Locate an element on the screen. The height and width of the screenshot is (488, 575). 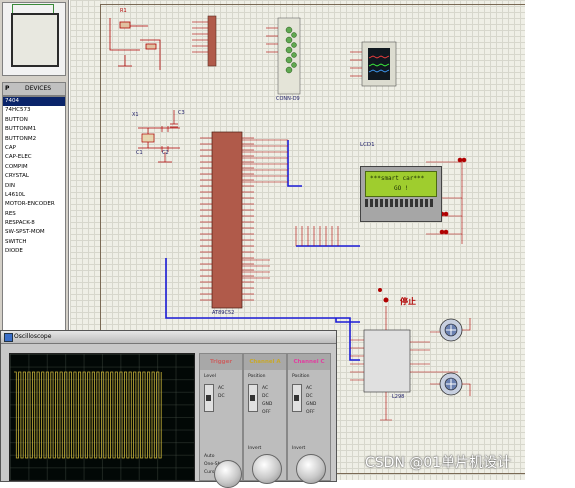
device-list-item: 7404 is located at coordinates (34, 102).